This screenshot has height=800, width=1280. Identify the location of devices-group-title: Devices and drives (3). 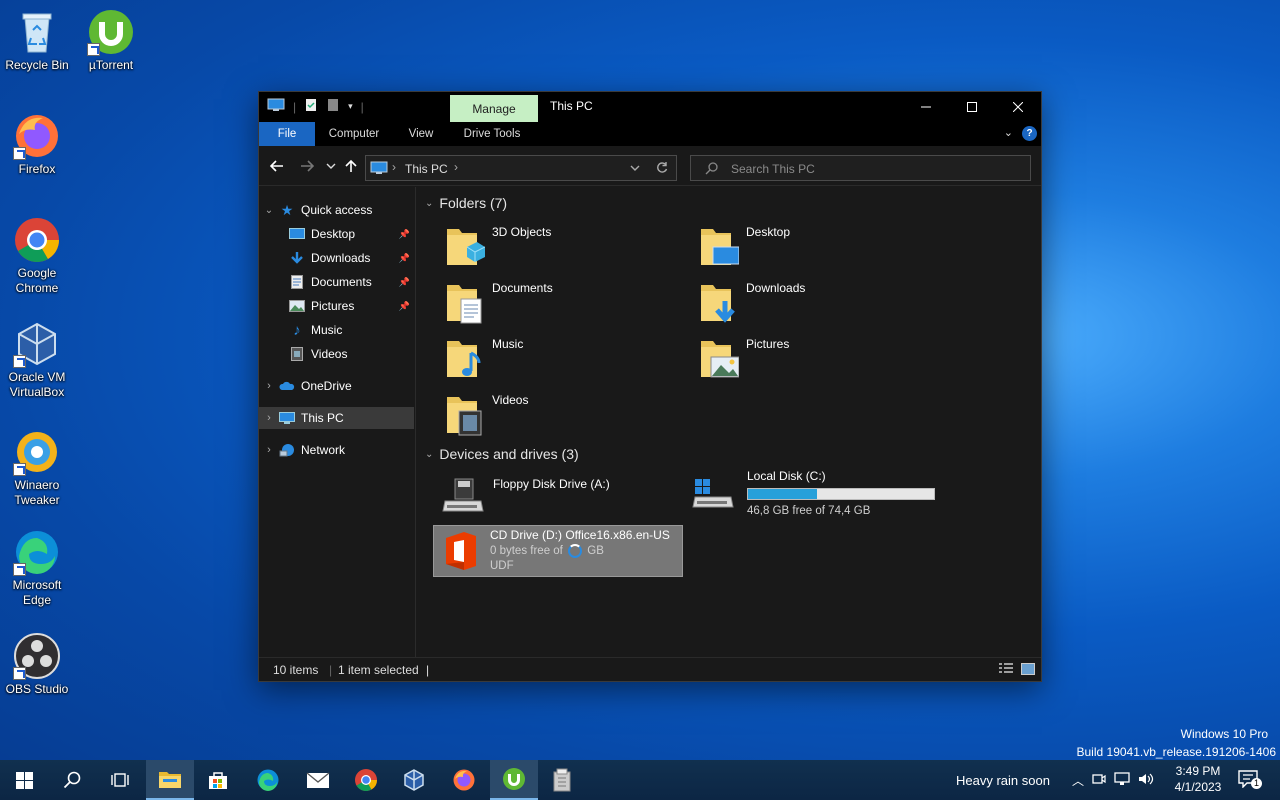
(509, 454).